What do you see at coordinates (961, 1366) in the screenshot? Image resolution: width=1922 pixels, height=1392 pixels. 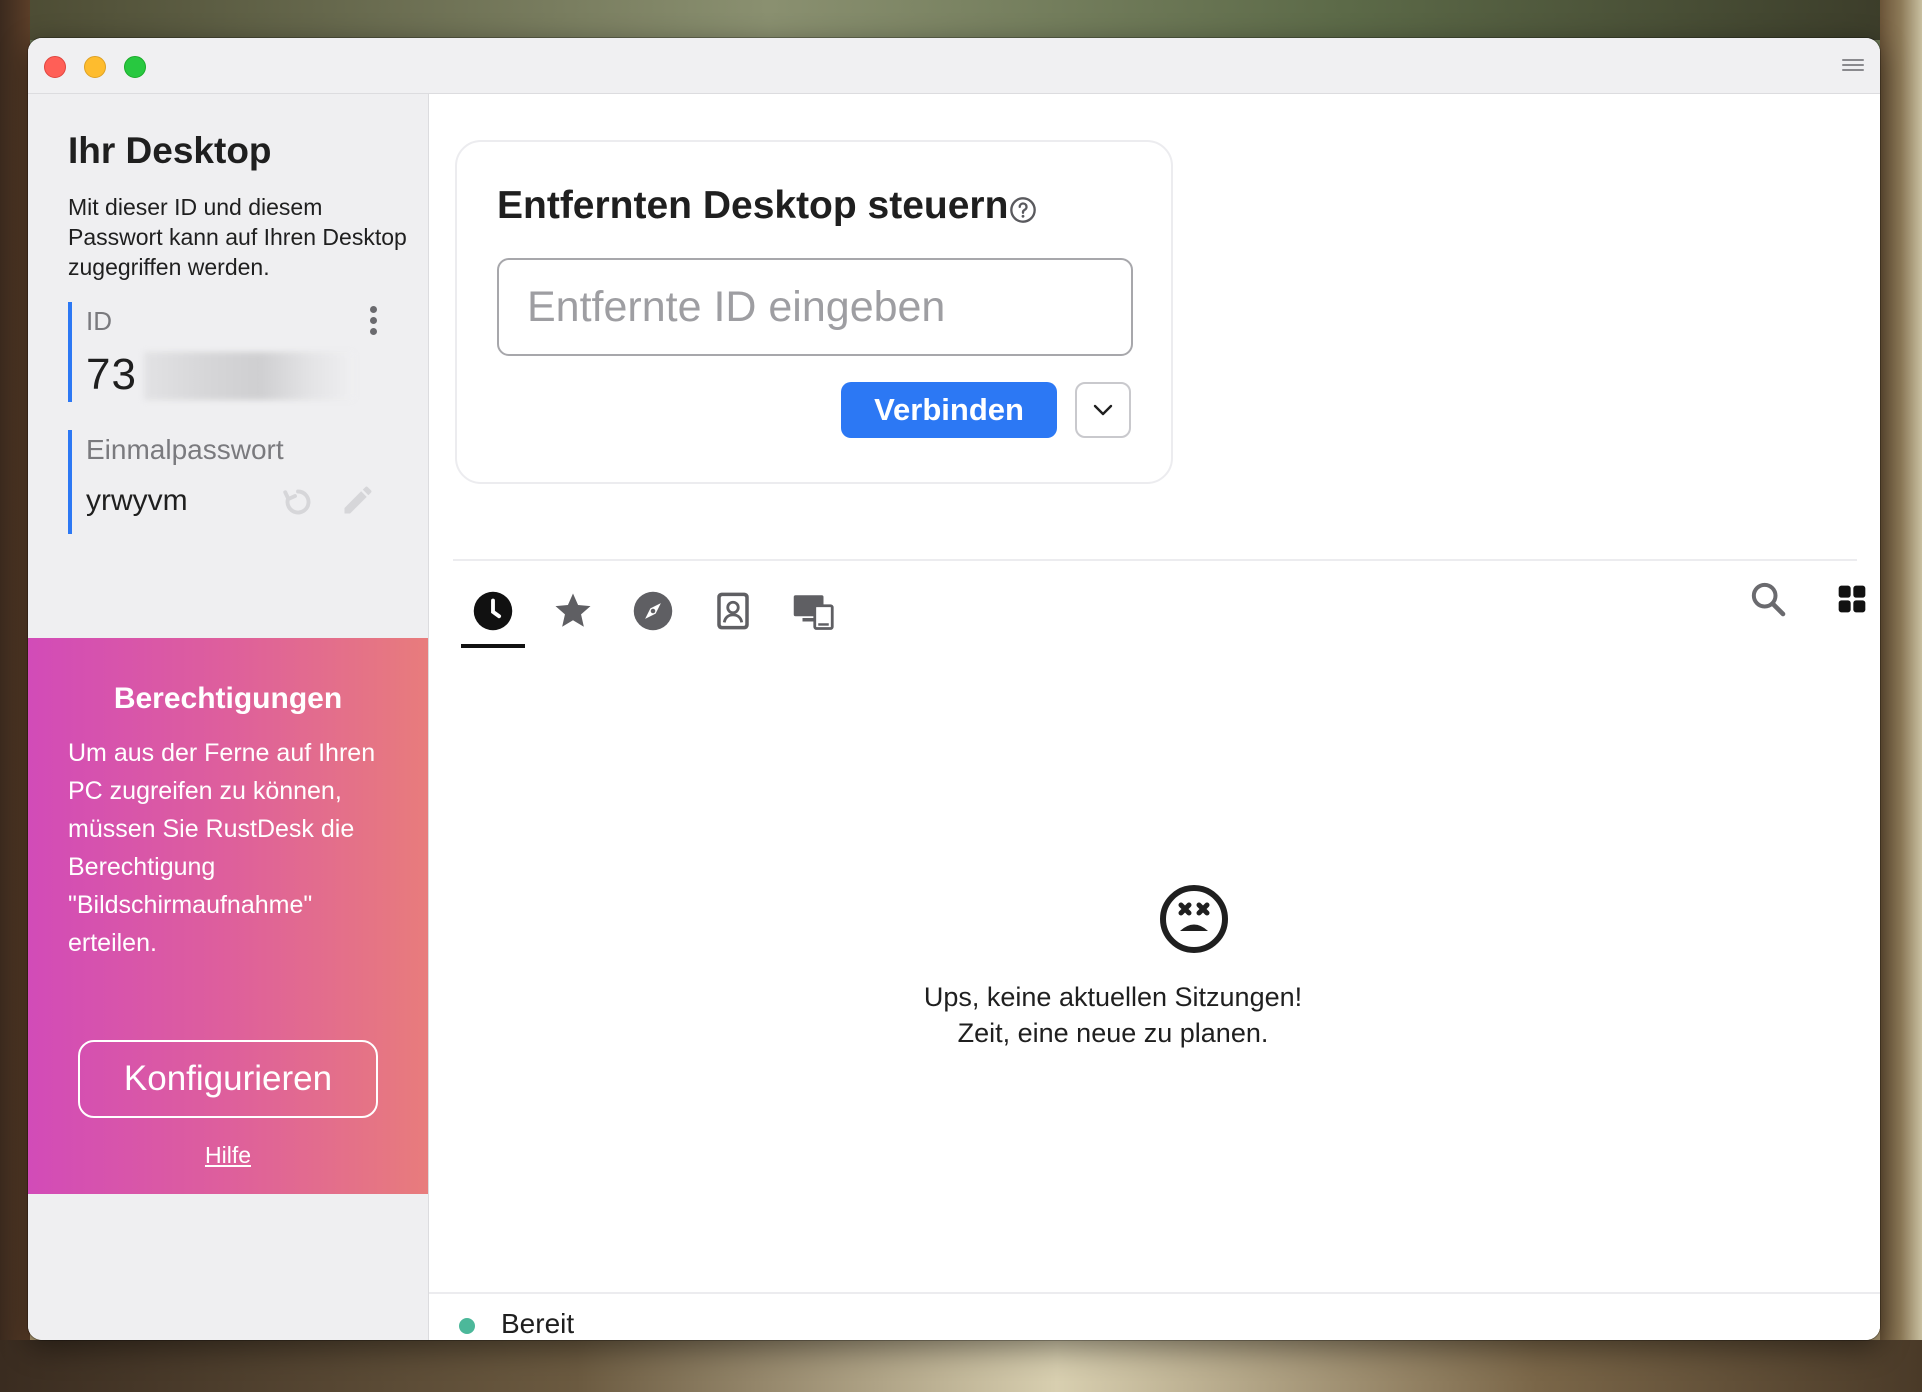 I see `desktop-wallpaper-bottom` at bounding box center [961, 1366].